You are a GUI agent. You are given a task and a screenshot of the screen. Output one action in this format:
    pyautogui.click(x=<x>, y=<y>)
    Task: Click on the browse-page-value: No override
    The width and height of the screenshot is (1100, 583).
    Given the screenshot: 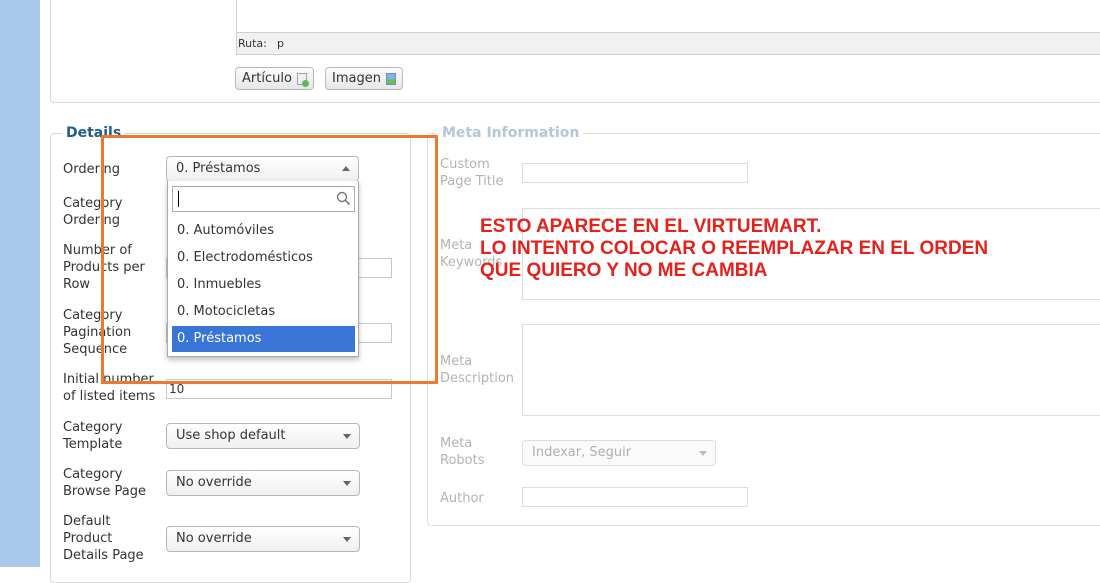 What is the action you would take?
    pyautogui.click(x=214, y=482)
    